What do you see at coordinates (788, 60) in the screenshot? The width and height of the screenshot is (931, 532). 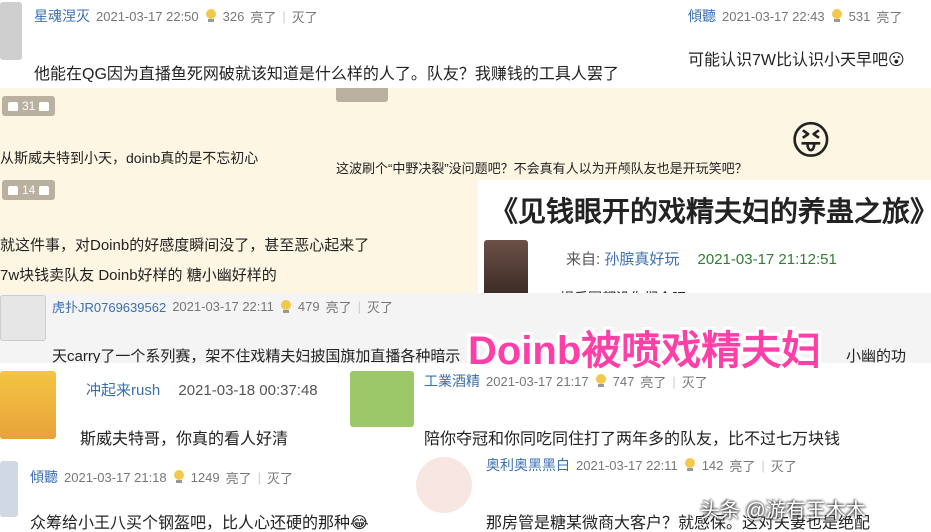 I see `comment-text: 可能认识7W比认识小天早吧` at bounding box center [788, 60].